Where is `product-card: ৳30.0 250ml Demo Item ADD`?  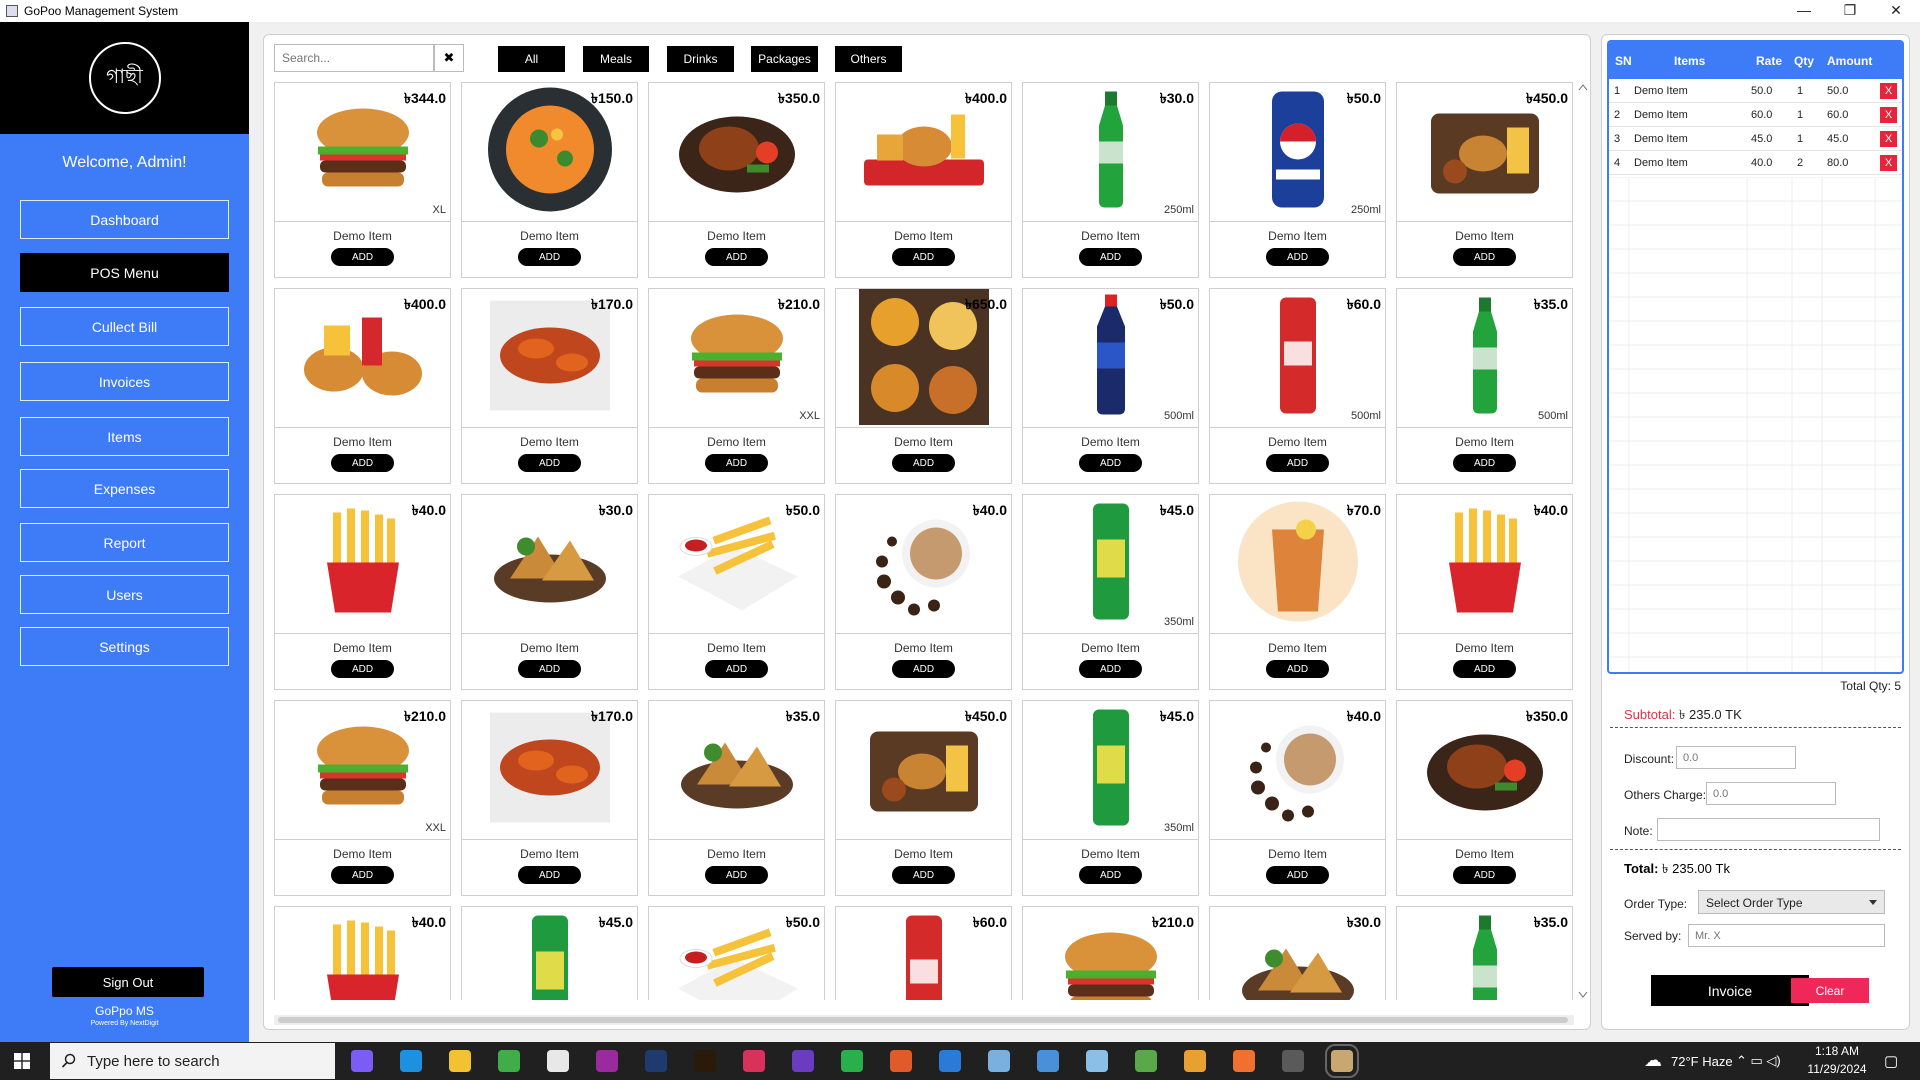
product-card: ৳30.0 250ml Demo Item ADD is located at coordinates (1110, 180).